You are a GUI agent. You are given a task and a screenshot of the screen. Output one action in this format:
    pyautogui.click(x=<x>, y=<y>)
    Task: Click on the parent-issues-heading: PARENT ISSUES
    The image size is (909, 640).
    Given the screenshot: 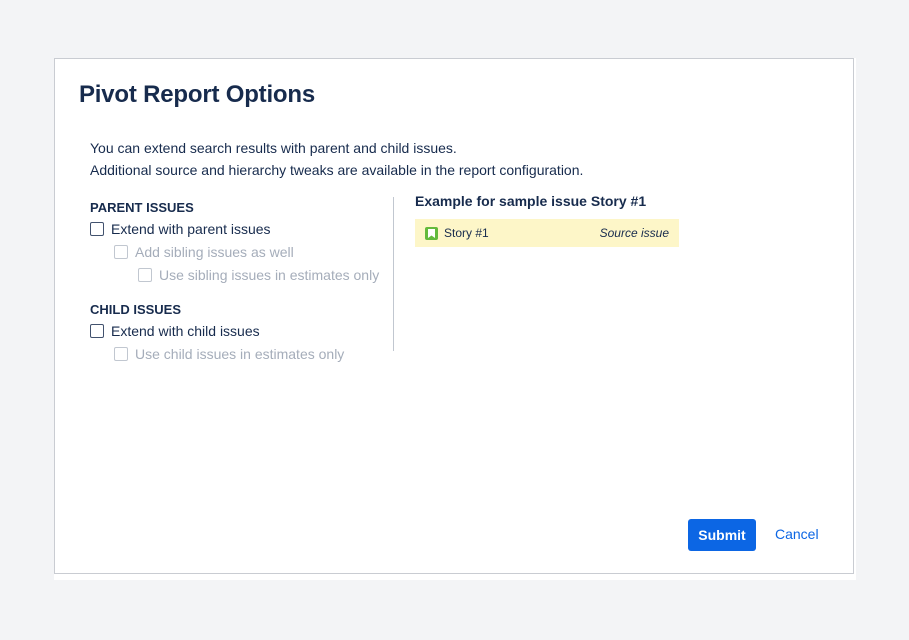 What is the action you would take?
    pyautogui.click(x=142, y=207)
    